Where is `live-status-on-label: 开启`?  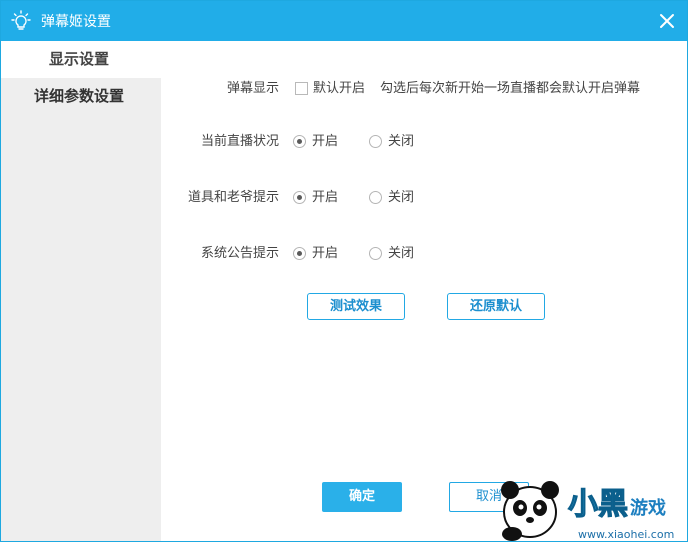
live-status-on-label: 开启 is located at coordinates (325, 142).